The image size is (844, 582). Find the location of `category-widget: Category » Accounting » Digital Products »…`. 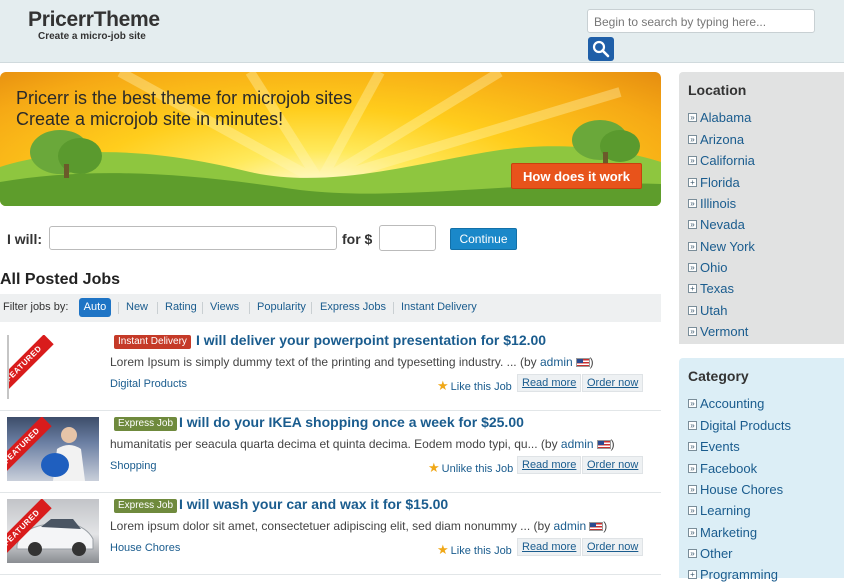

category-widget: Category » Accounting » Digital Products »… is located at coordinates (761, 470).